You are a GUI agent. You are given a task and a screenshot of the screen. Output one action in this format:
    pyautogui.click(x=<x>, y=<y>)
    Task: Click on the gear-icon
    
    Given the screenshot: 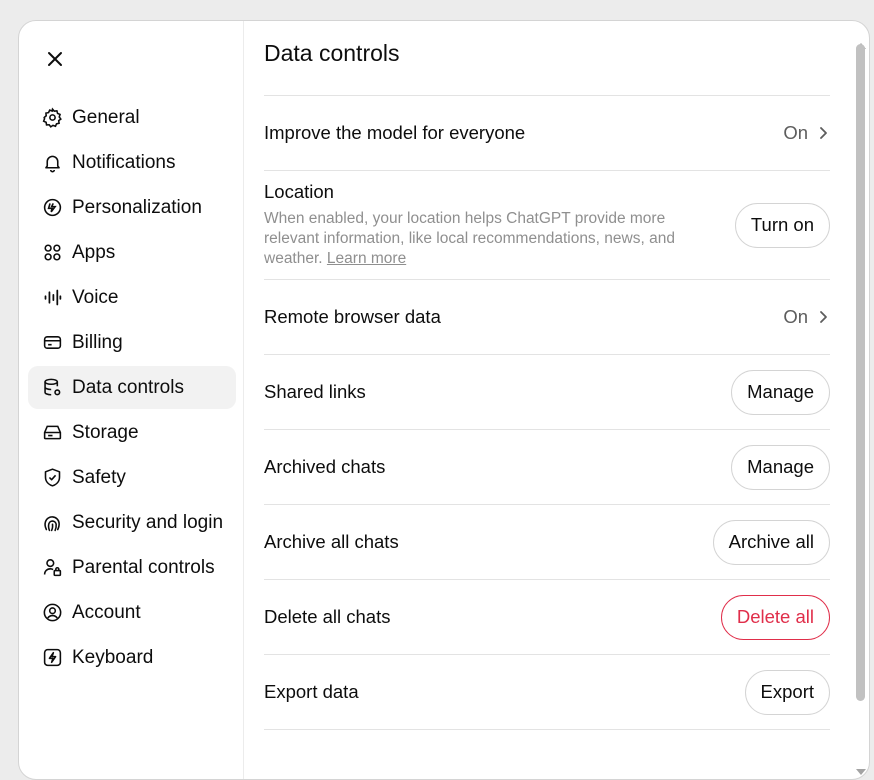 What is the action you would take?
    pyautogui.click(x=52, y=118)
    